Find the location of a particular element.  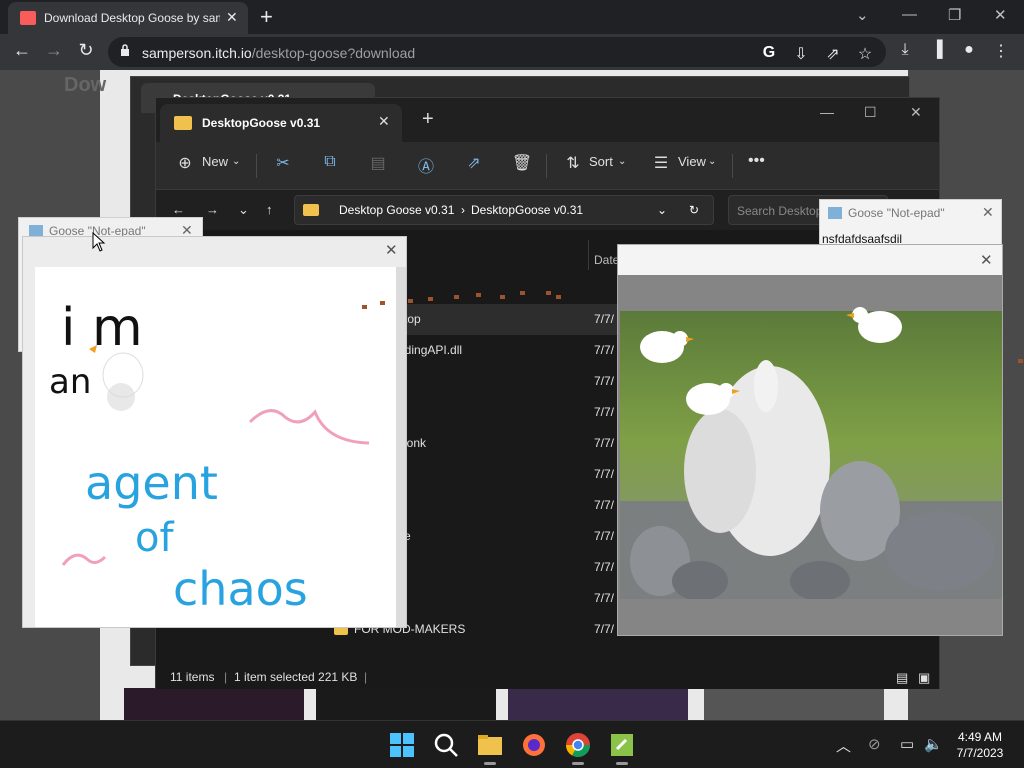

new-button: New is located at coordinates (215, 161).